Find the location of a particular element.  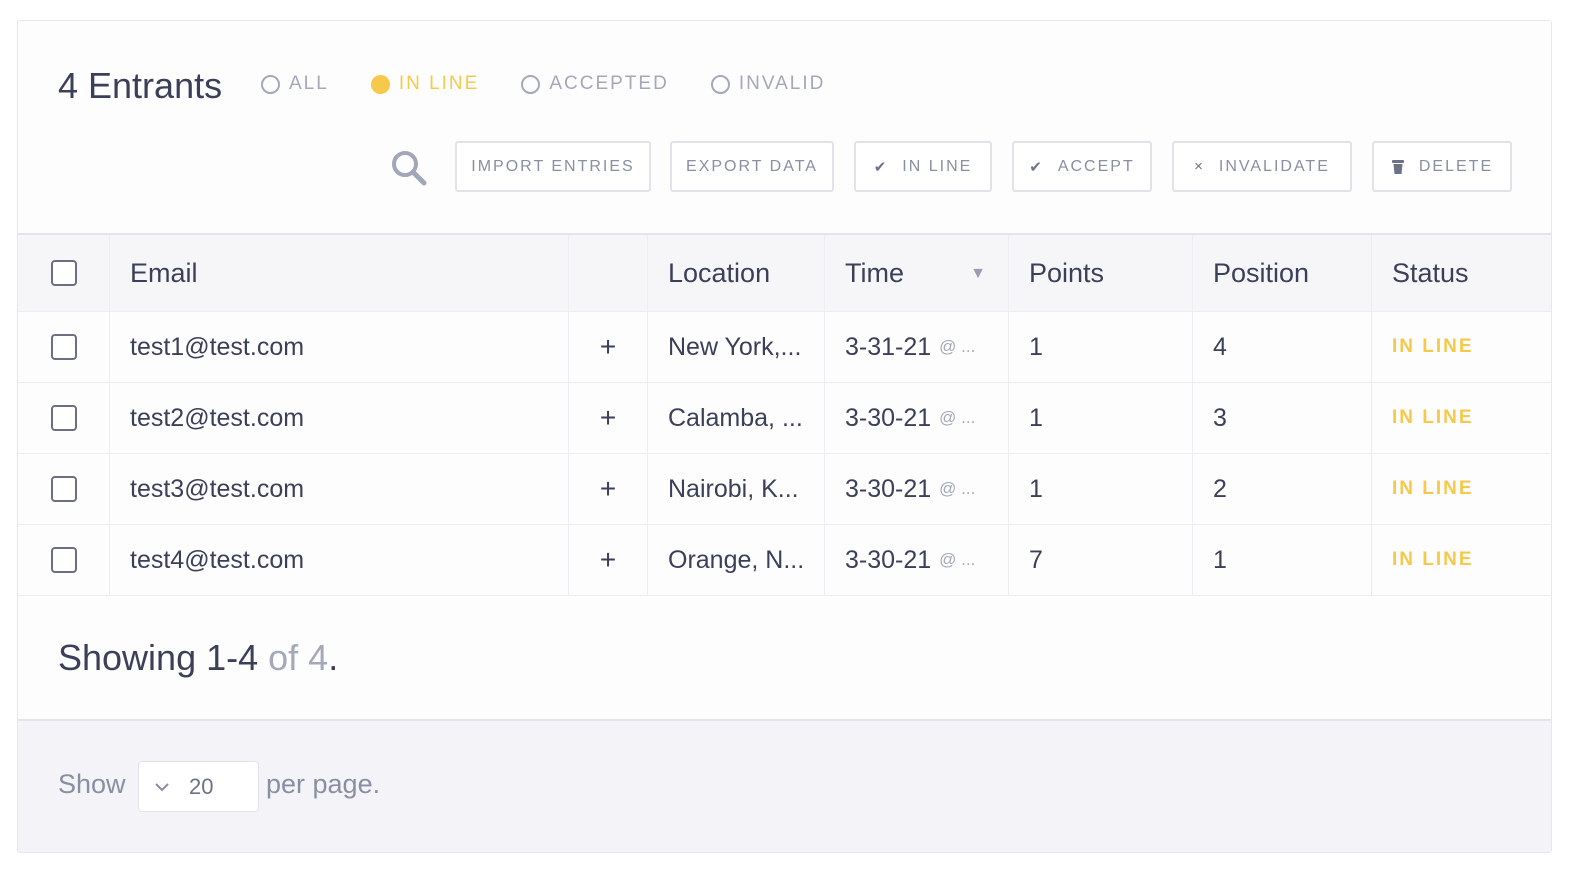

email-cell: test2@test.com is located at coordinates (339, 418).